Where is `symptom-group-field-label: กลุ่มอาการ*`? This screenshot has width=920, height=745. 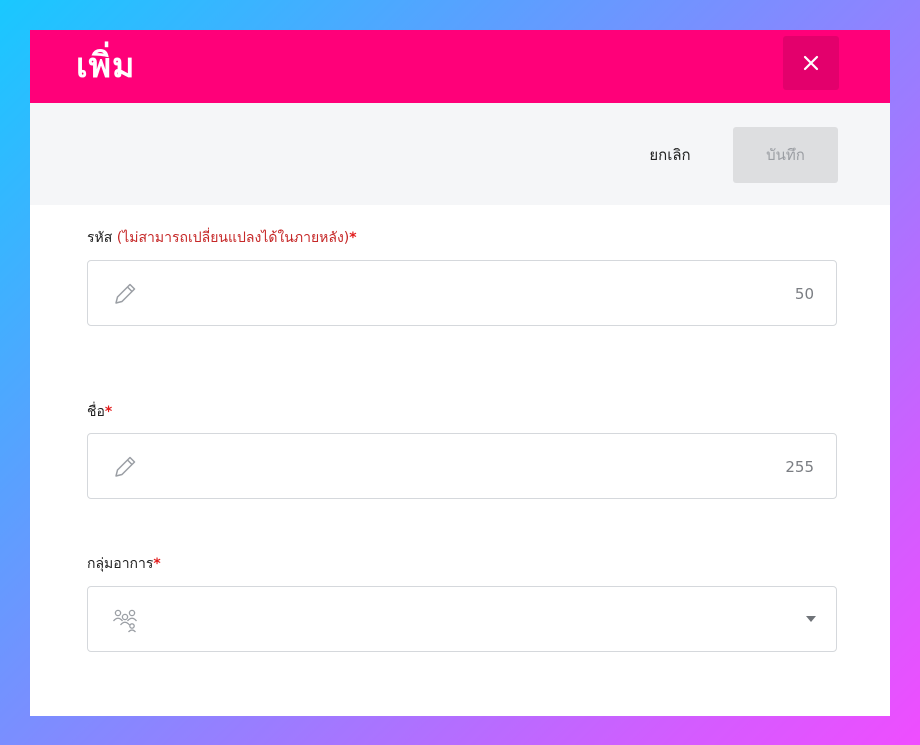 symptom-group-field-label: กลุ่มอาการ* is located at coordinates (124, 564).